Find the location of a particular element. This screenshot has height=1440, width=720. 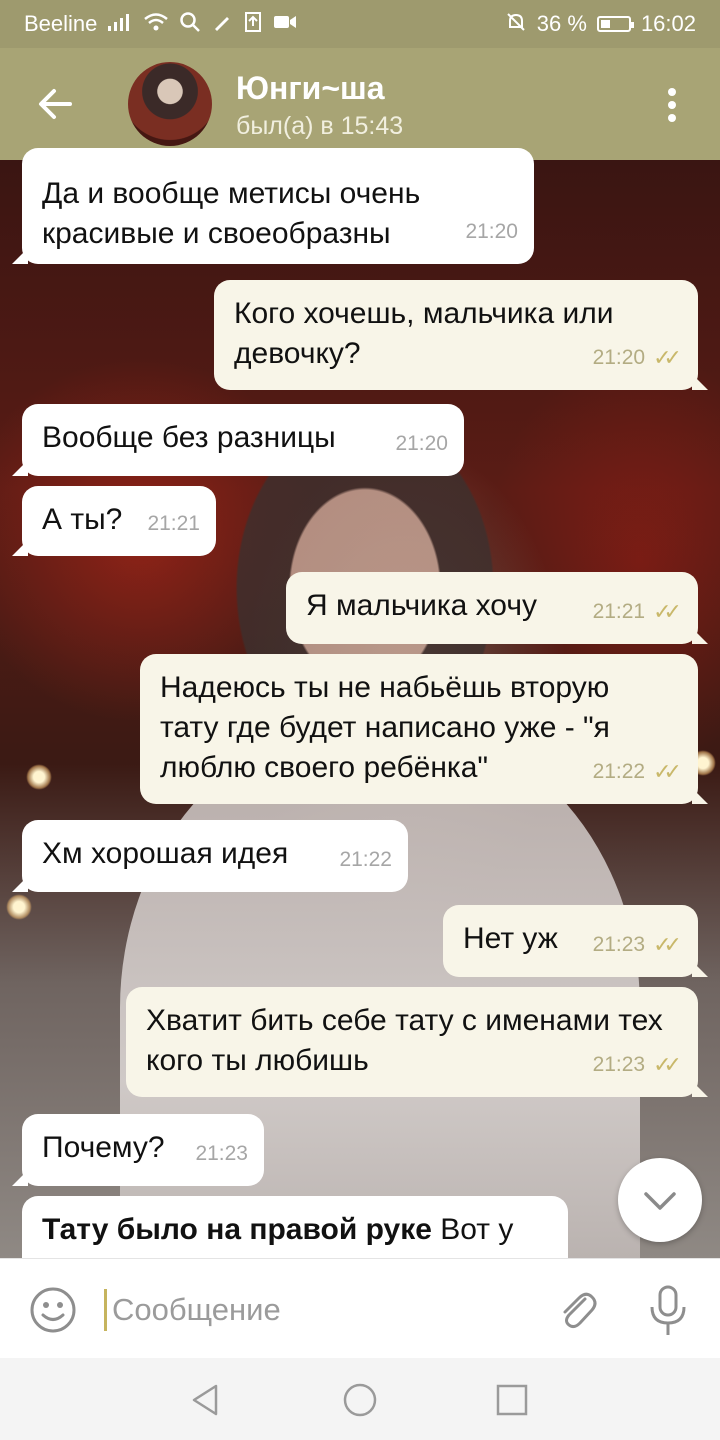

back-button is located at coordinates (56, 104).